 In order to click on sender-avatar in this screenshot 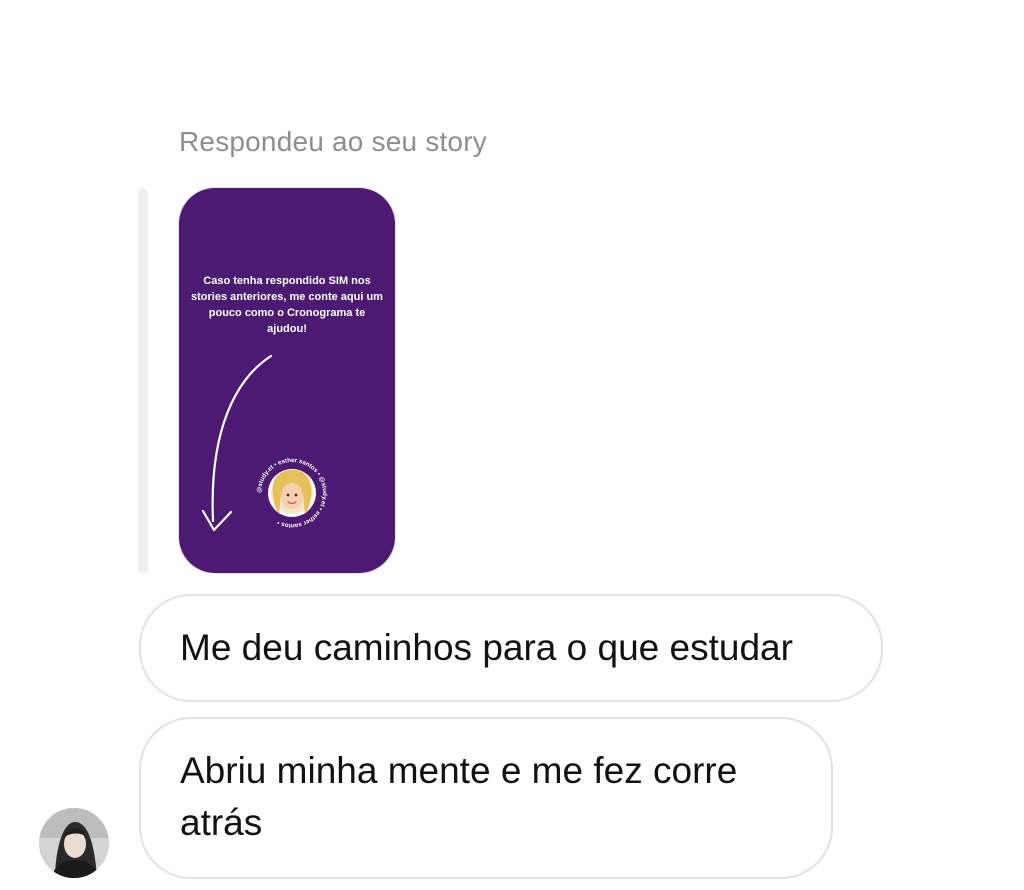, I will do `click(74, 843)`.